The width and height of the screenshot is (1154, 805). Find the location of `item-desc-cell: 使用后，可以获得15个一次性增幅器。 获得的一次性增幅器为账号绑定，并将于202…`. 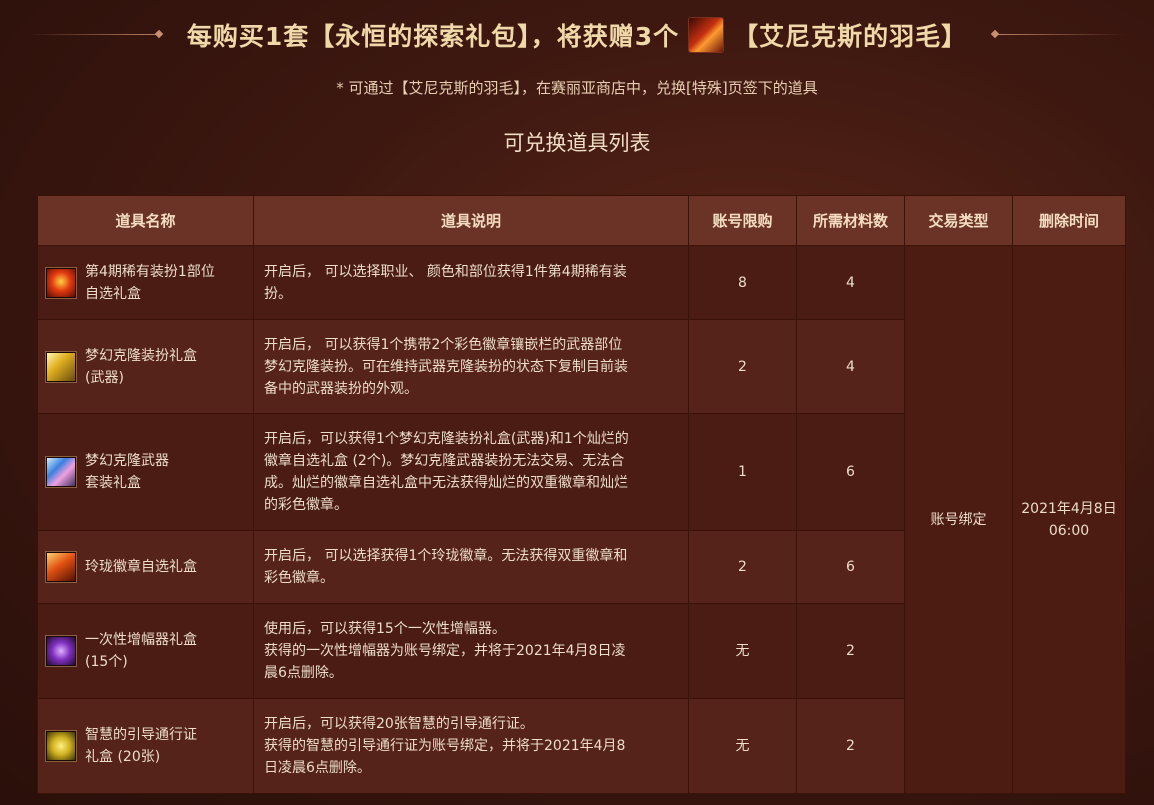

item-desc-cell: 使用后，可以获得15个一次性增幅器。 获得的一次性增幅器为账号绑定，并将于202… is located at coordinates (471, 651).